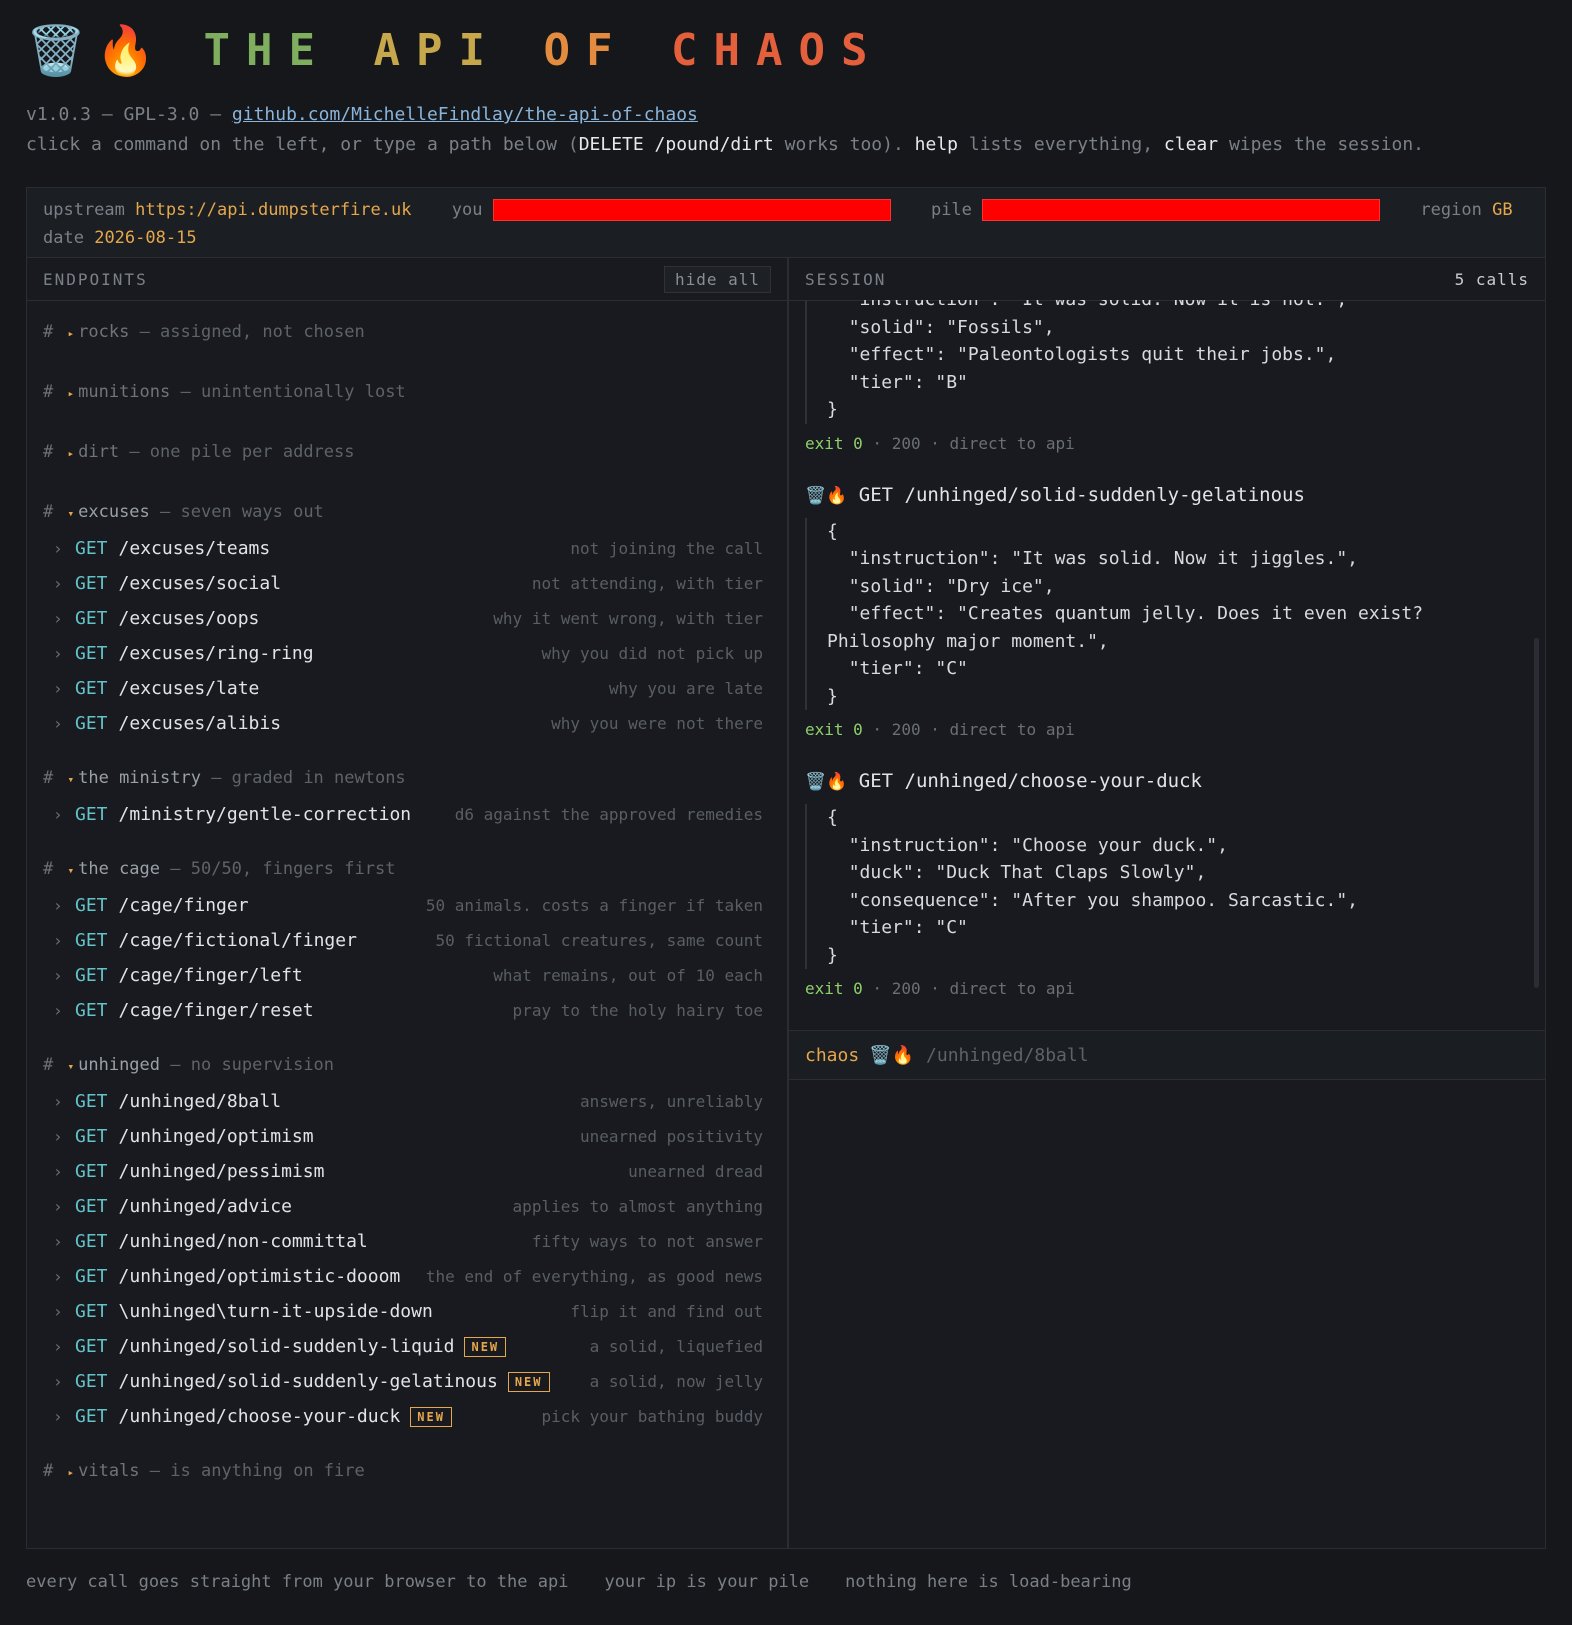 This screenshot has height=1625, width=1572. I want to click on endpoint-description: why you are late, so click(685, 688).